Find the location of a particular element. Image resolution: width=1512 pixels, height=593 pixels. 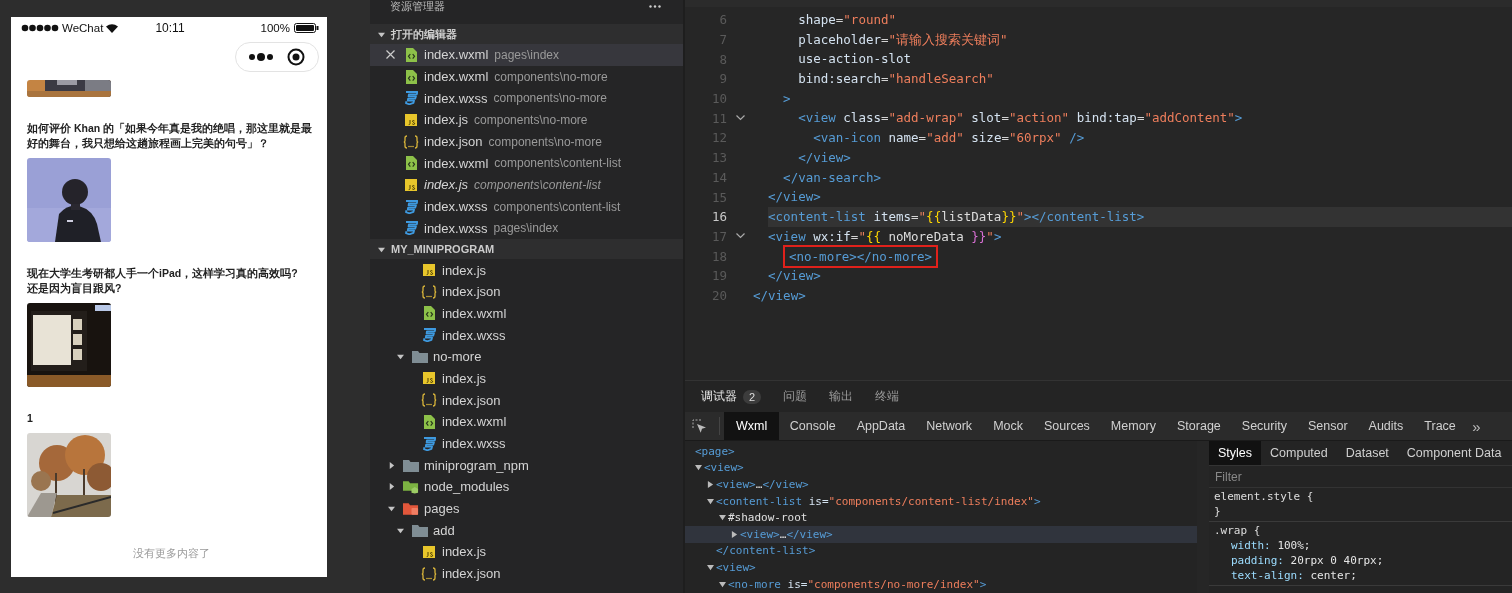

panel-tab: 输出 is located at coordinates (841, 396).